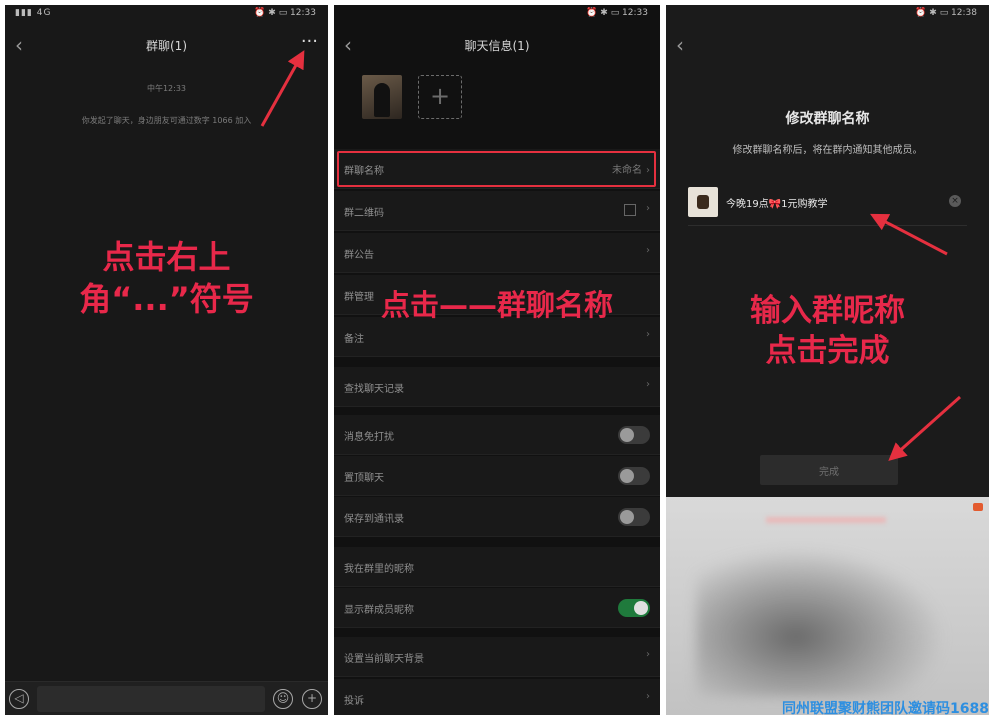  Describe the element at coordinates (497, 608) in the screenshot. I see `row-show-nicknames: 显示群成员昵称` at that location.